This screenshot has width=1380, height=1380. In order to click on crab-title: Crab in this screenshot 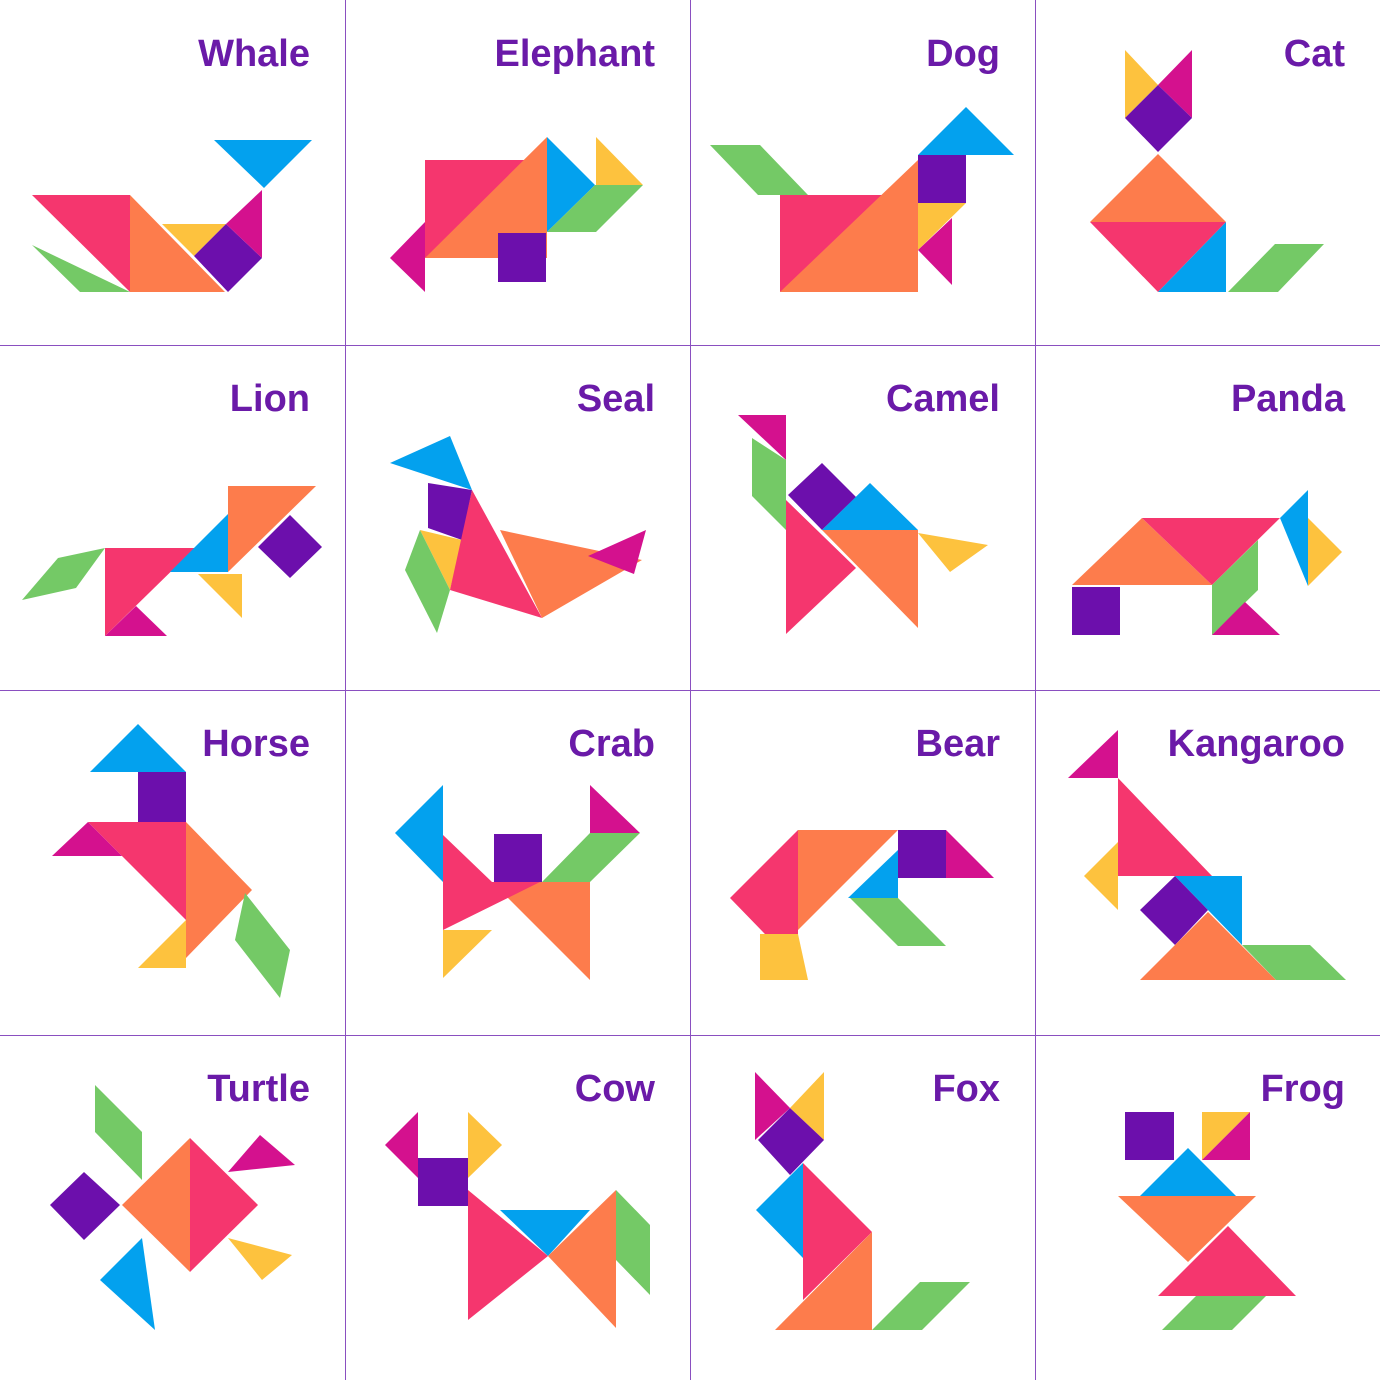, I will do `click(611, 744)`.